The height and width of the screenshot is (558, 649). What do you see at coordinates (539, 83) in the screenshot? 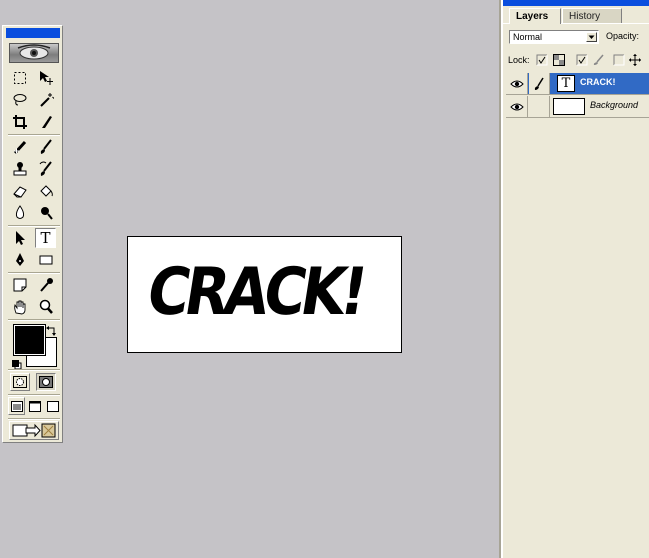
I see `layer-brush-icon` at bounding box center [539, 83].